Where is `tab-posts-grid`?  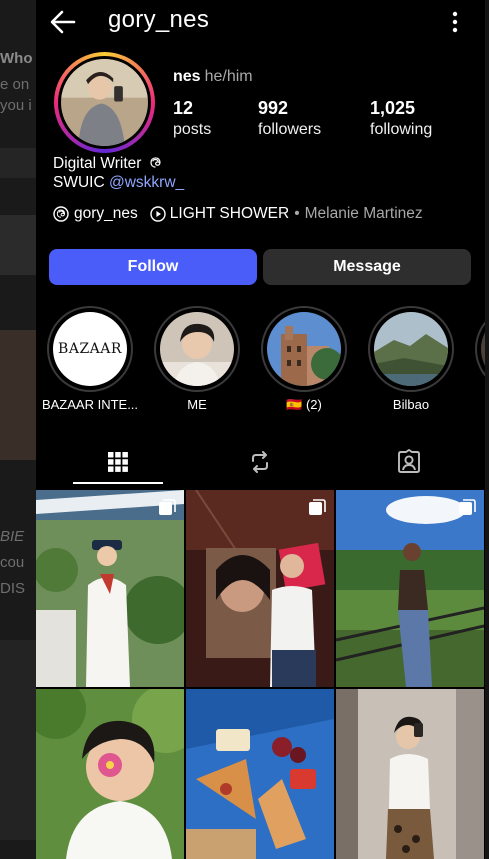 tab-posts-grid is located at coordinates (118, 462).